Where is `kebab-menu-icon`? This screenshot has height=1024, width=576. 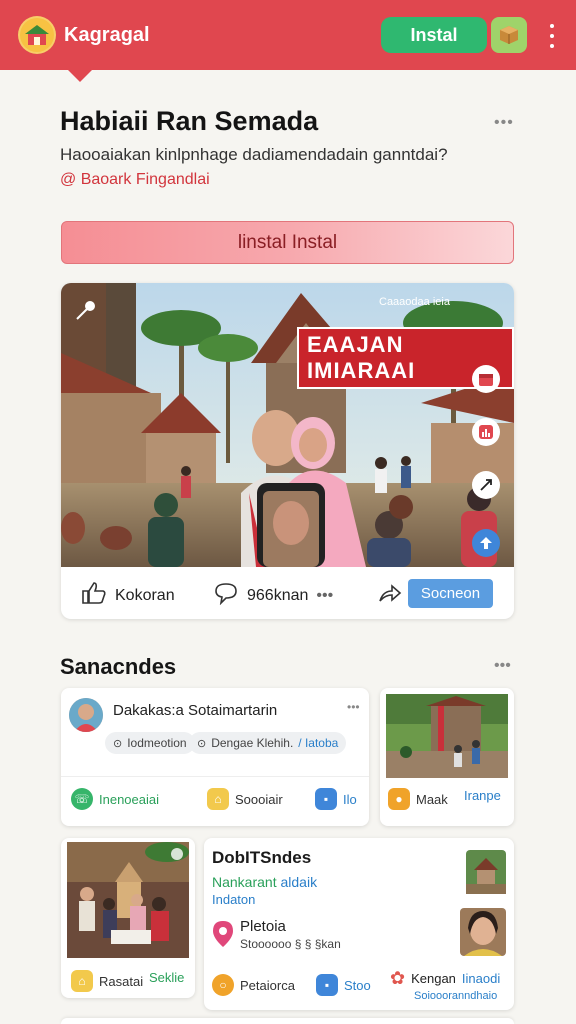 kebab-menu-icon is located at coordinates (552, 36).